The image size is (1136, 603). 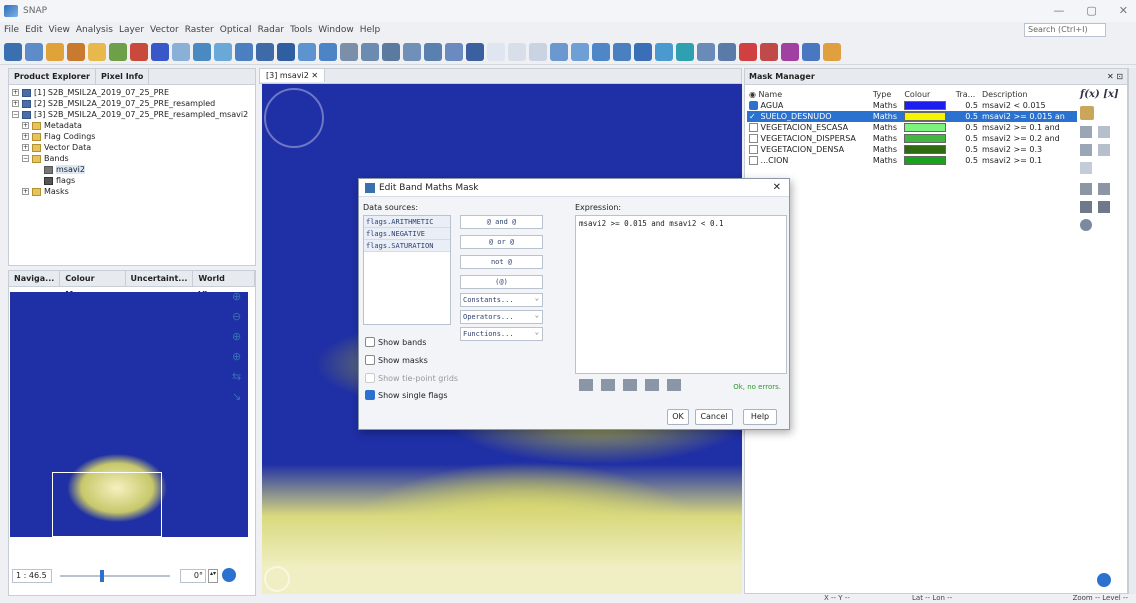 I want to click on clear-expression-icon, so click(x=674, y=385).